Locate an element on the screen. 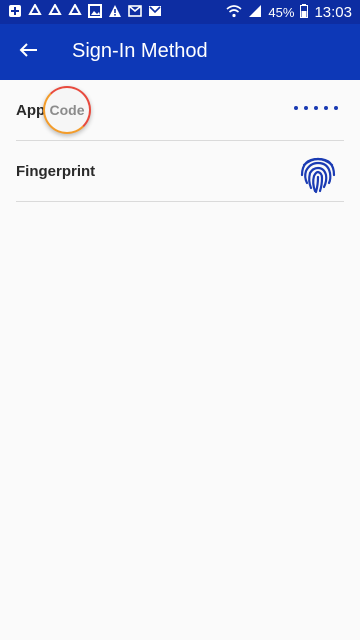 The image size is (360, 640). battery-text: 45% is located at coordinates (281, 12).